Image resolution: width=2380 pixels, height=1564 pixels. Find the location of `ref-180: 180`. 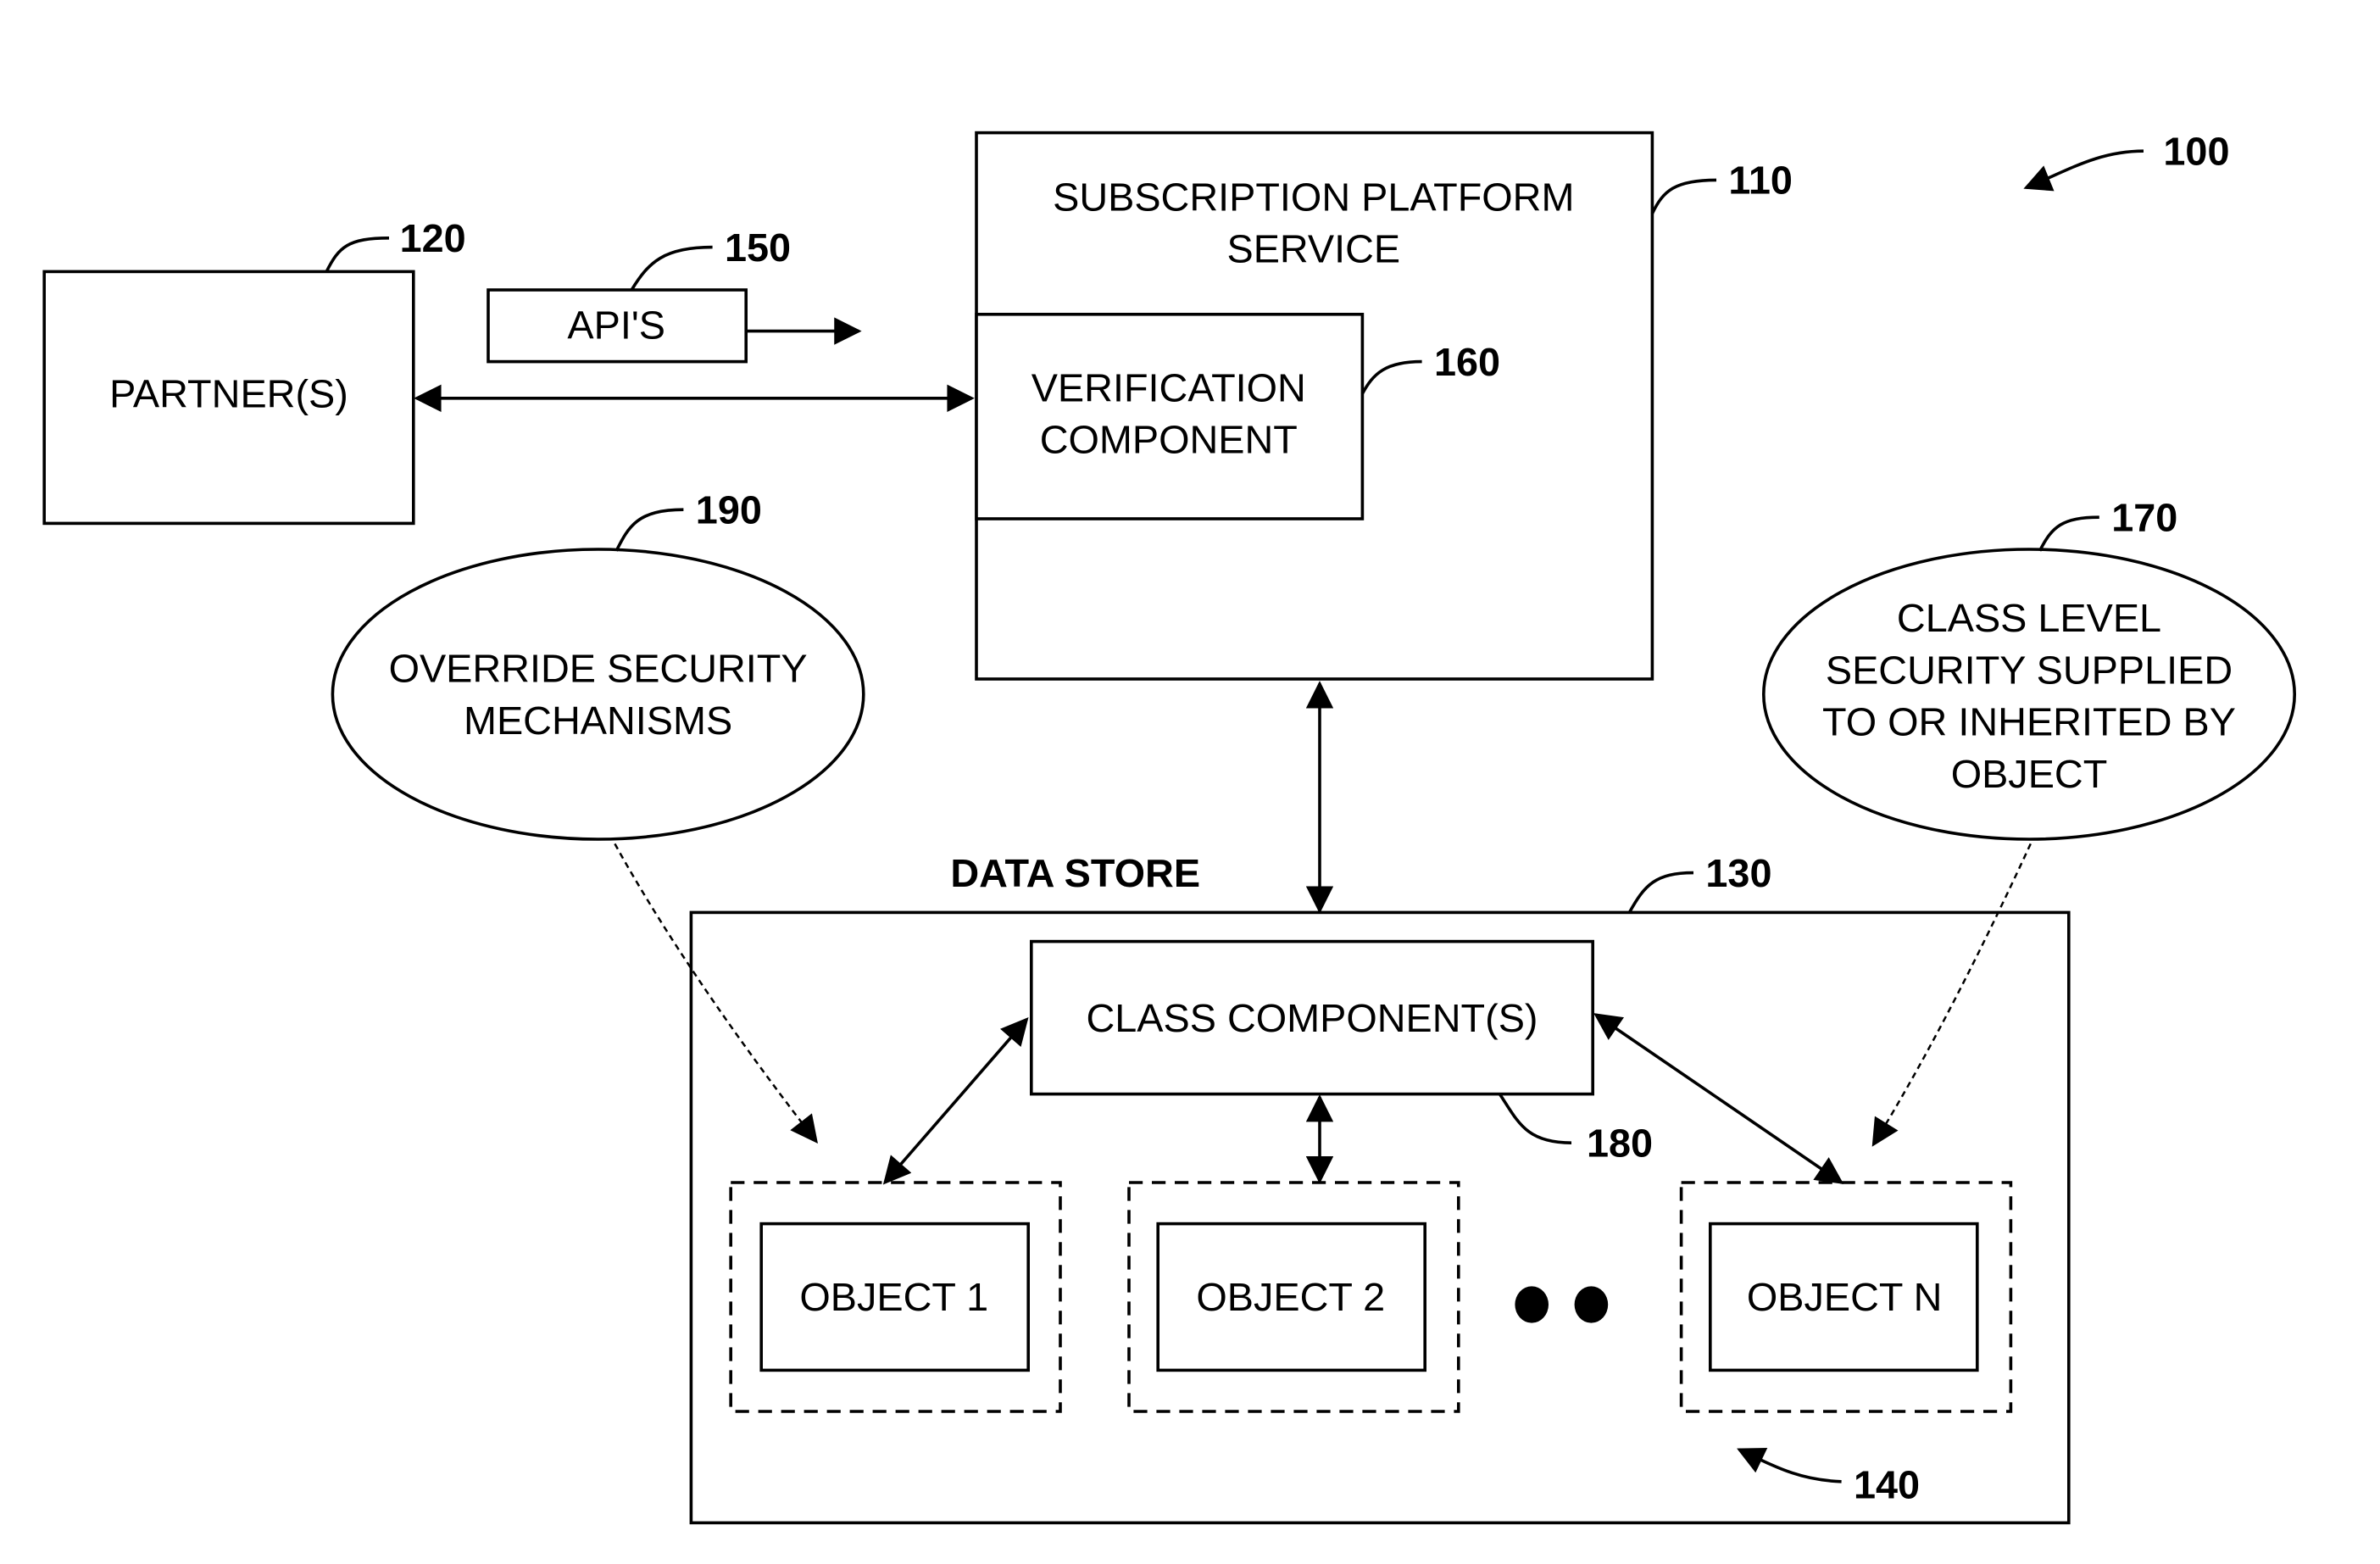

ref-180: 180 is located at coordinates (1620, 1143).